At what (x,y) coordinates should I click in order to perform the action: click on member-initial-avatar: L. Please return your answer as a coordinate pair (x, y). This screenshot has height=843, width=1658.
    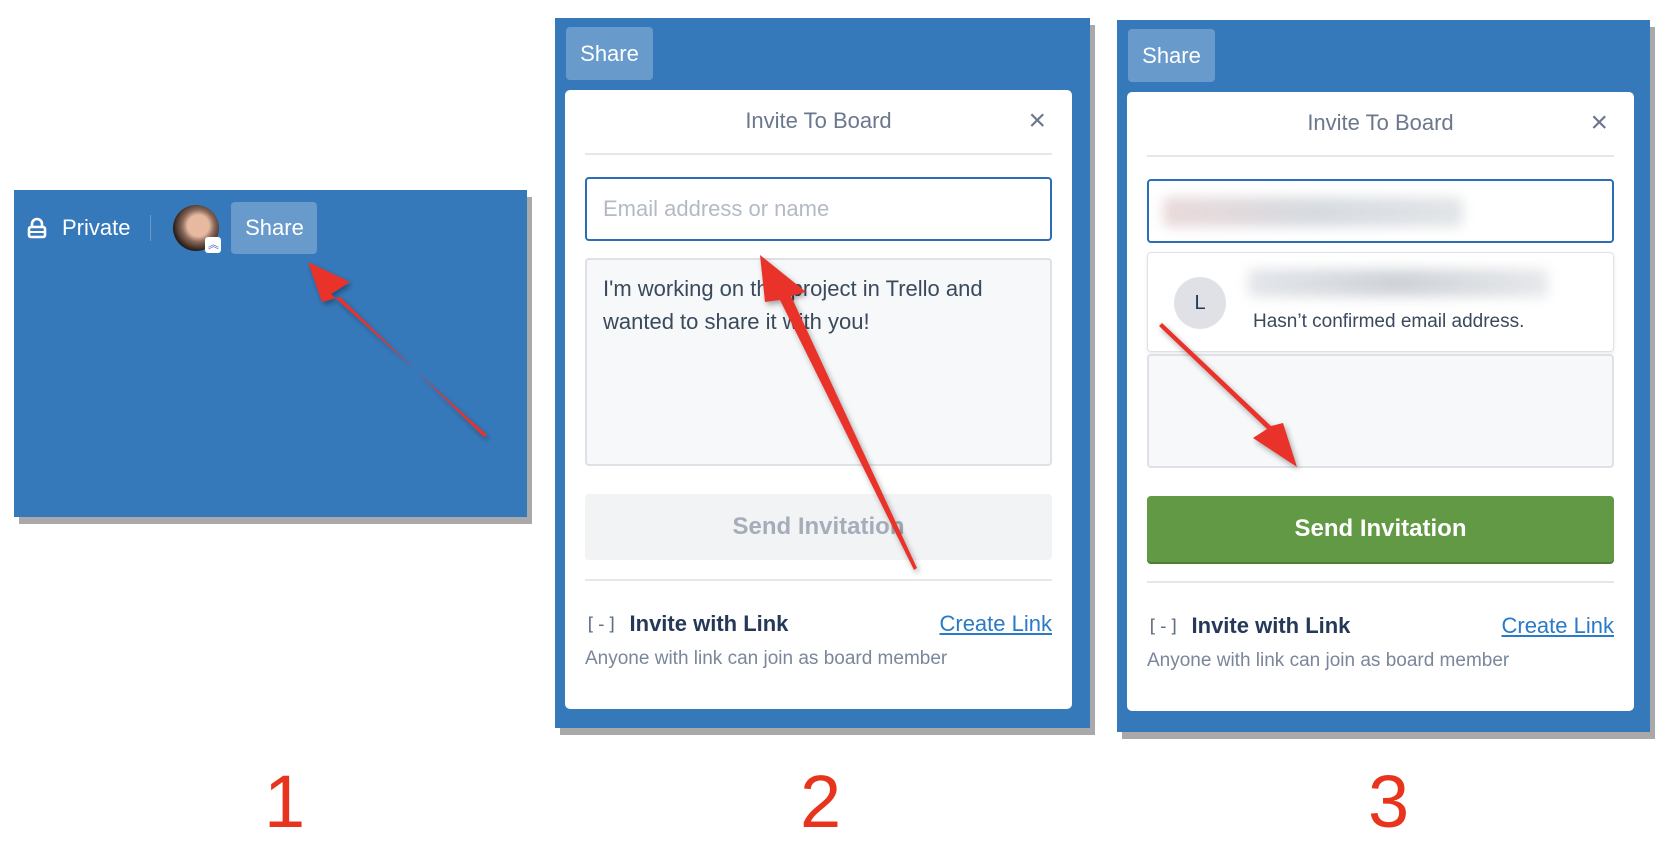
    Looking at the image, I should click on (1200, 303).